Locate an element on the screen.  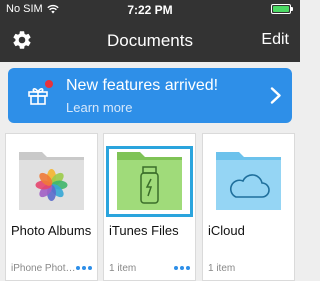
status-time: 7:22 PM is located at coordinates (150, 10).